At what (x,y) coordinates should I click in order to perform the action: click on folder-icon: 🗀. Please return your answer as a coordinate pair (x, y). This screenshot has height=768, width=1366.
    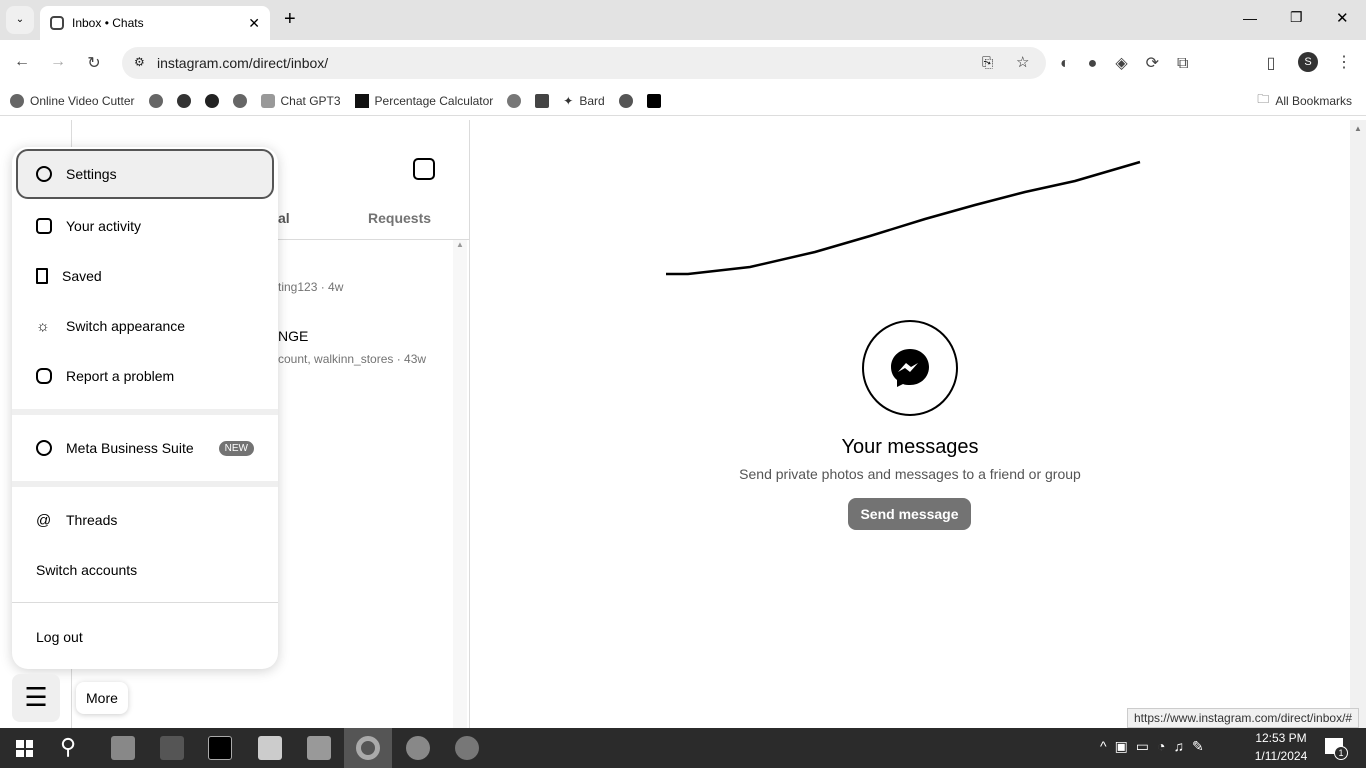
    Looking at the image, I should click on (1263, 99).